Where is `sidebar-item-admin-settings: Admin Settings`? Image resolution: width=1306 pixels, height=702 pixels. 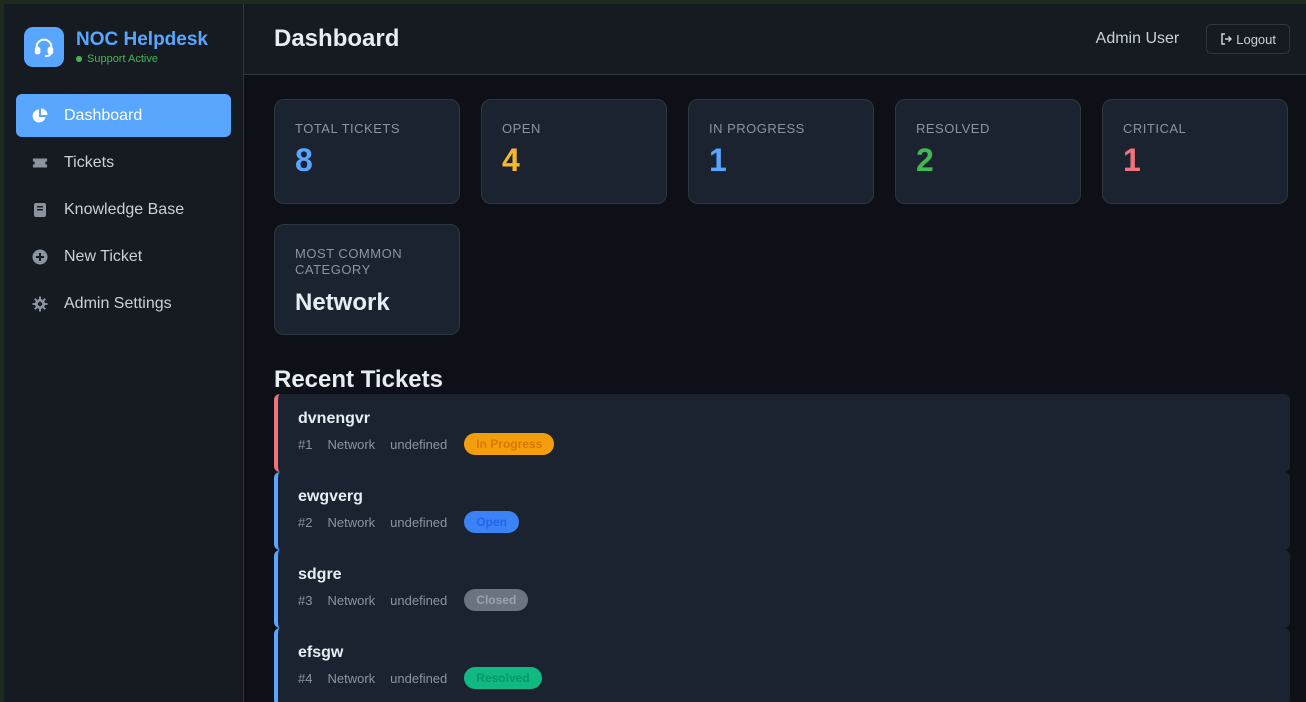
sidebar-item-admin-settings: Admin Settings is located at coordinates (123, 303).